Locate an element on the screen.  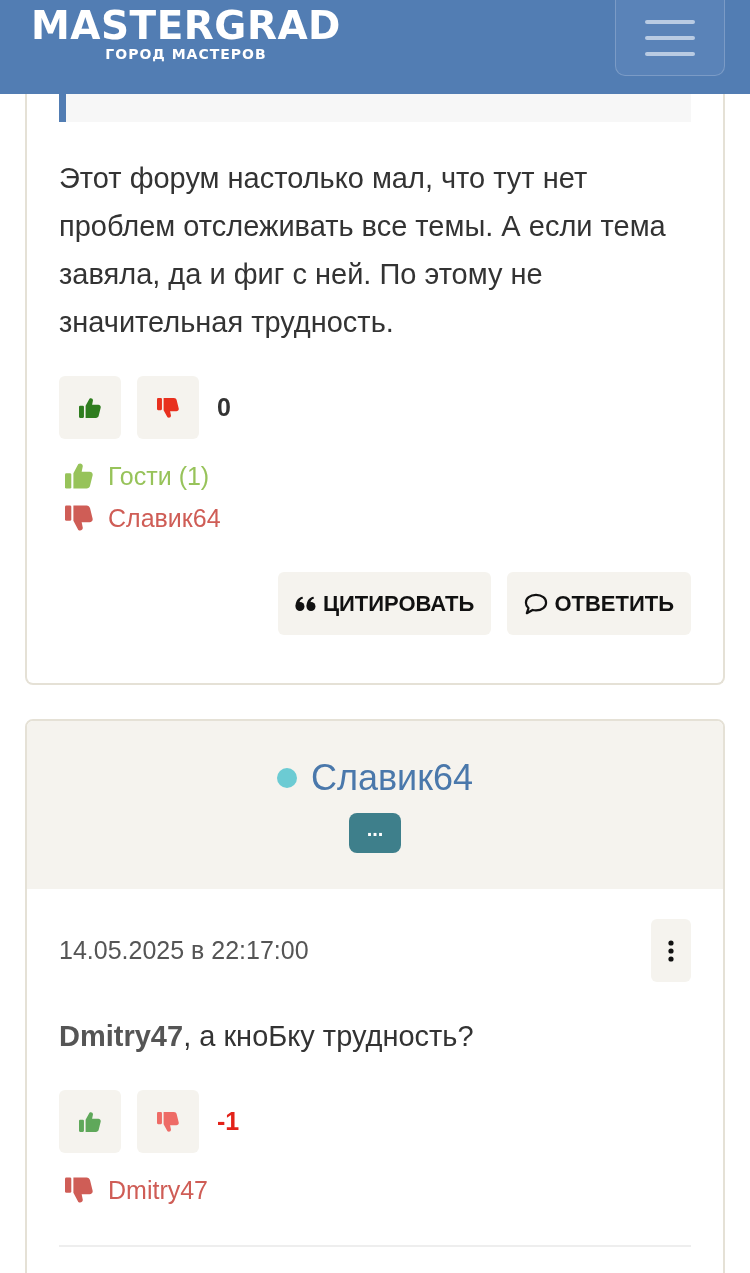
options-button is located at coordinates (671, 950).